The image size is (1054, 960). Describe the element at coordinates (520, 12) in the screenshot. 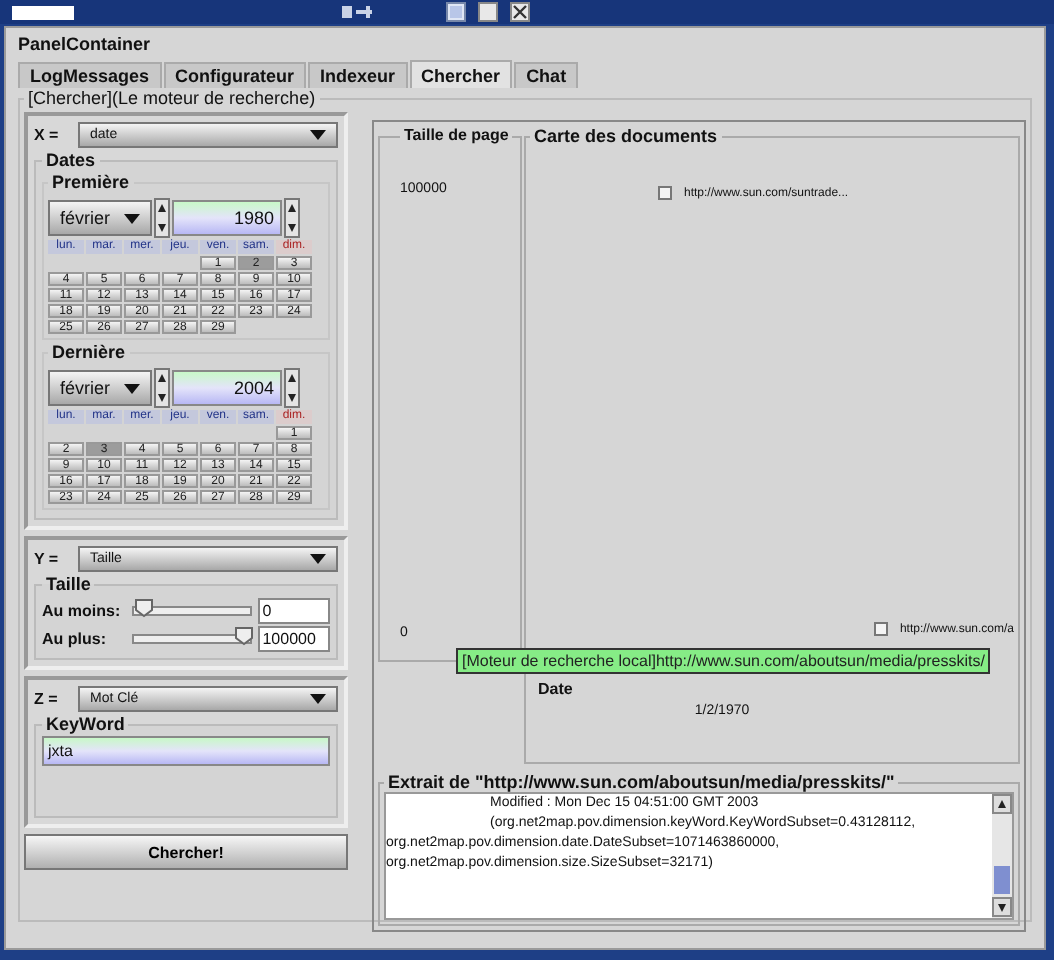

I see `close-button` at that location.